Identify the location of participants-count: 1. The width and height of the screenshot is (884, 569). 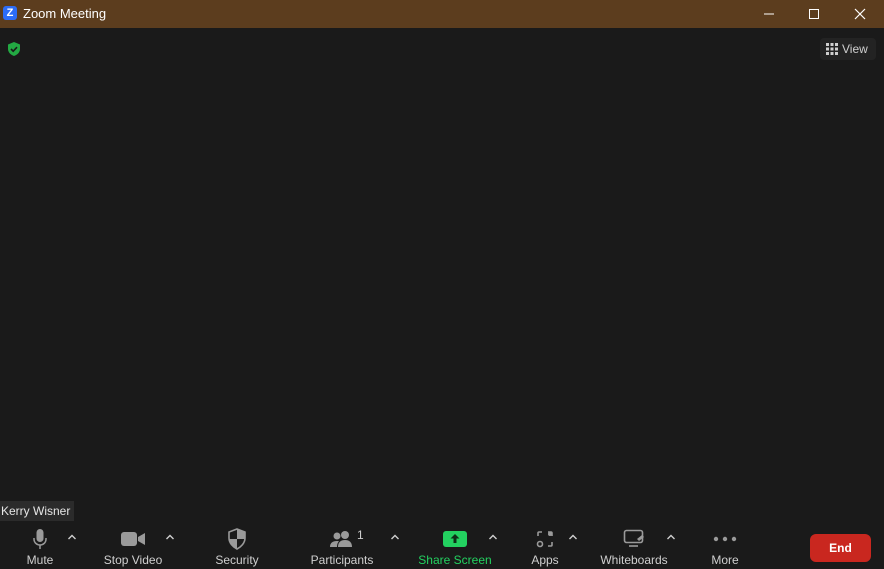
(360, 535).